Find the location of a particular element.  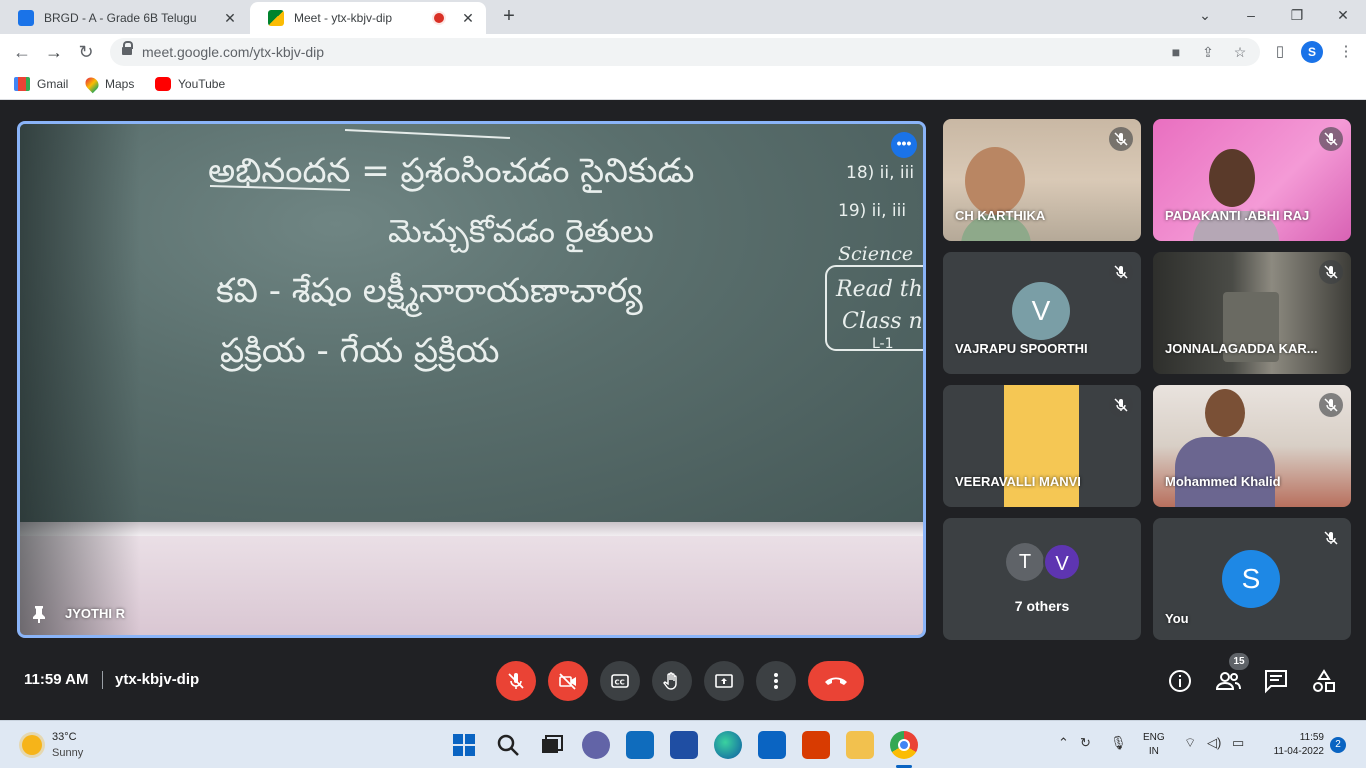

participant-name: VEERAVALLI MANVI is located at coordinates (1018, 481).